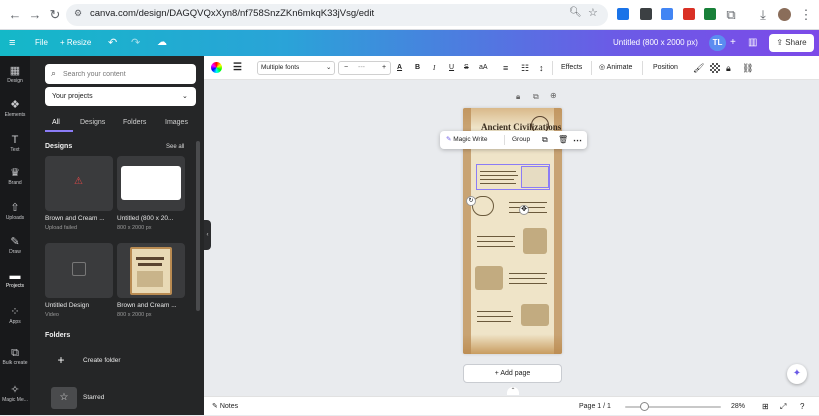 The image size is (819, 416). Describe the element at coordinates (434, 68) in the screenshot. I see `italic-icon: I` at that location.